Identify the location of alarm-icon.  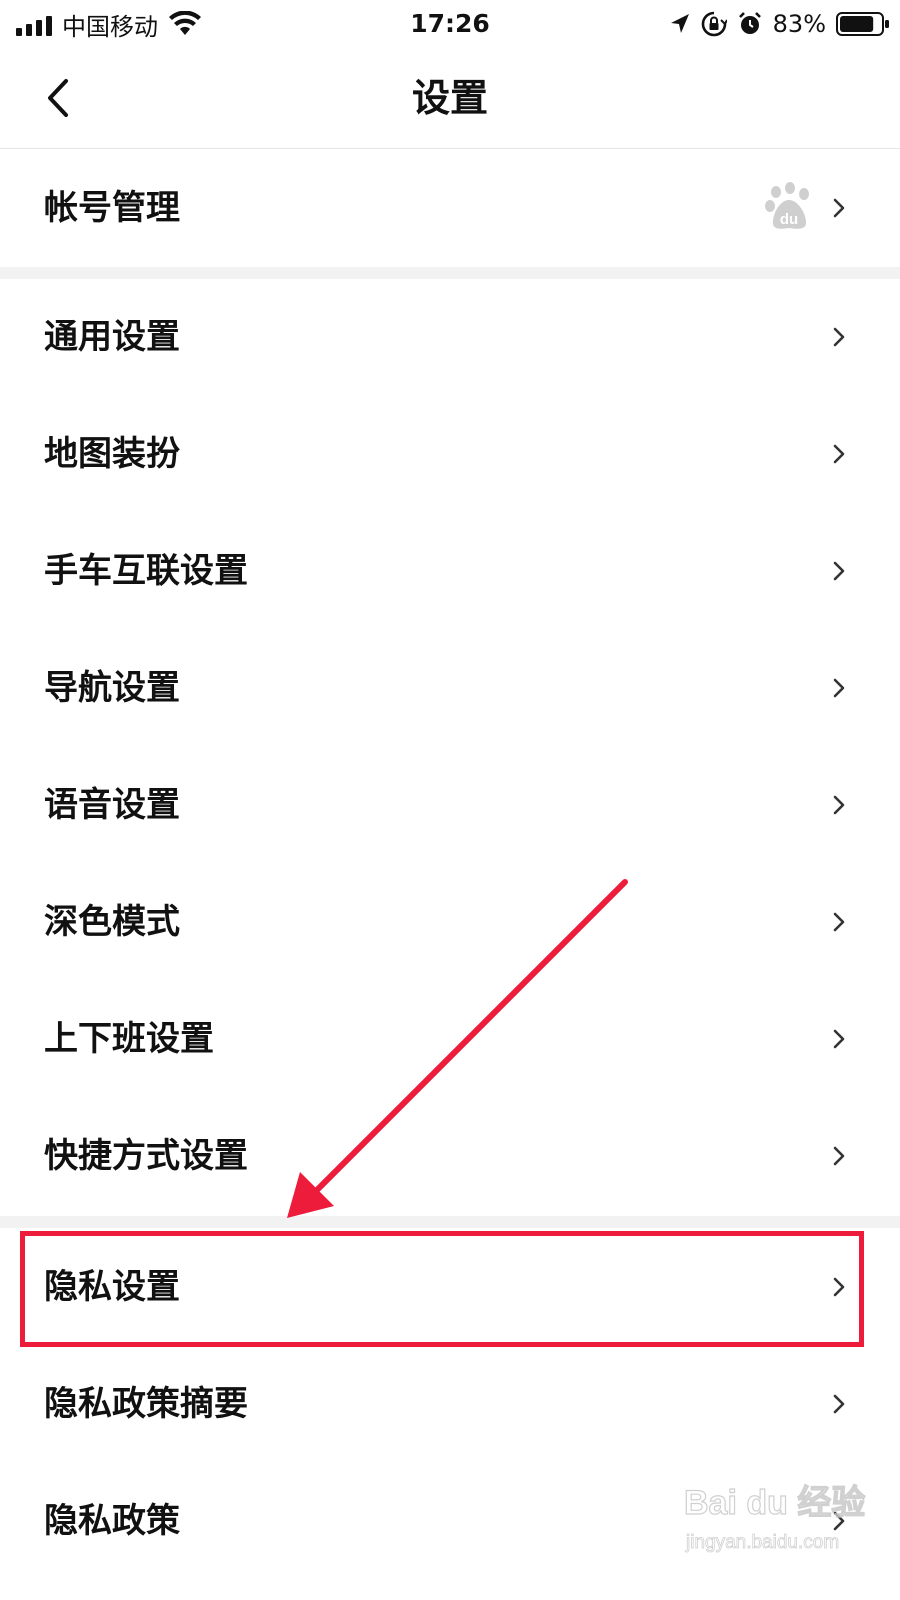
(749, 23).